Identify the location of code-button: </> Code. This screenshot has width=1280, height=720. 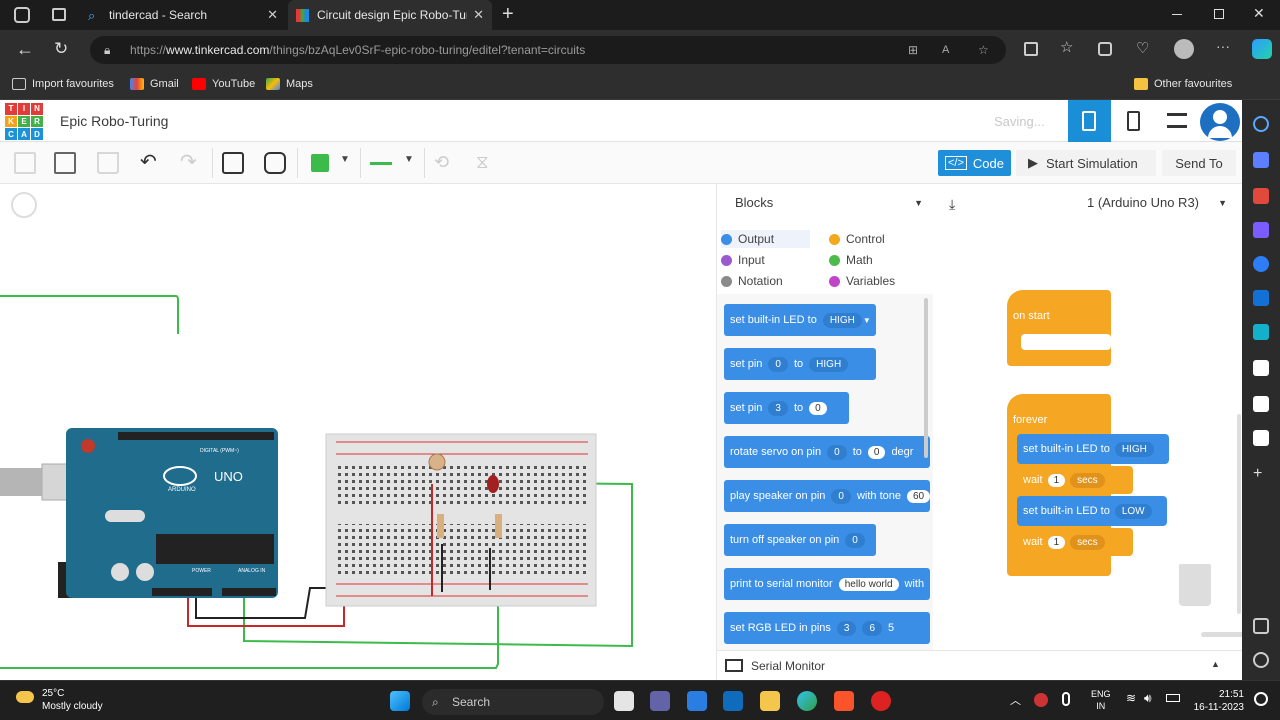
(974, 163).